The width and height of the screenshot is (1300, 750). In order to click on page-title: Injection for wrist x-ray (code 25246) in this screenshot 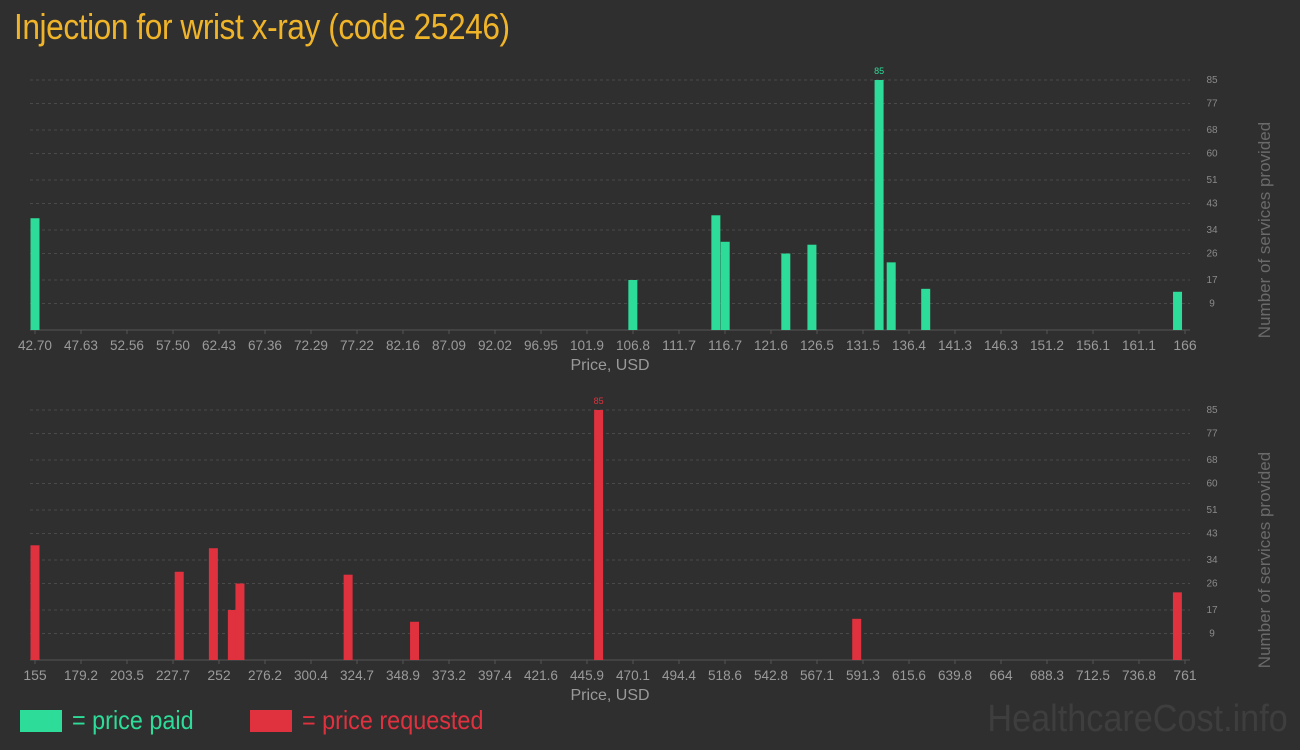, I will do `click(262, 26)`.